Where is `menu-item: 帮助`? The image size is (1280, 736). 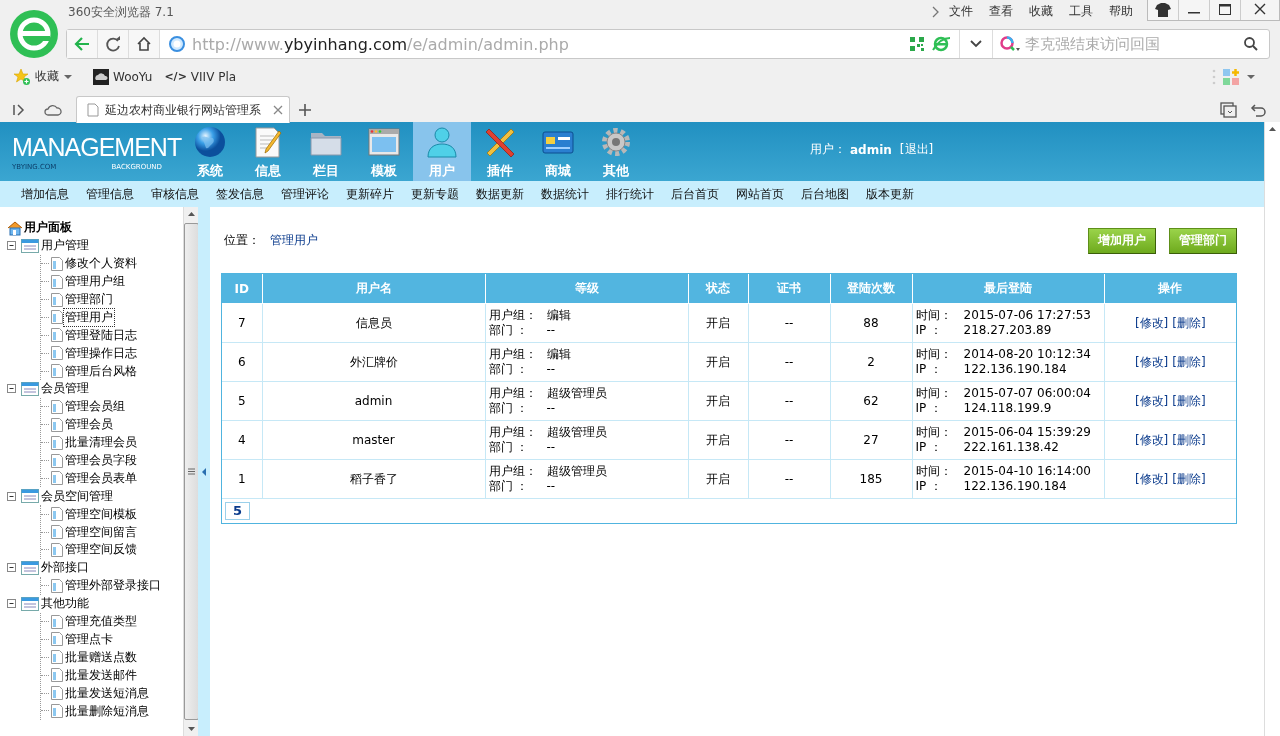
menu-item: 帮助 is located at coordinates (1121, 11).